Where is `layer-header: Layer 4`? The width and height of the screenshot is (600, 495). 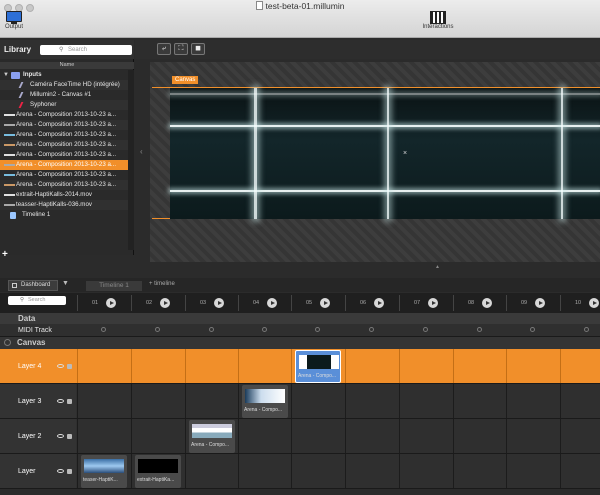
layer-header: Layer 4 is located at coordinates (38, 366).